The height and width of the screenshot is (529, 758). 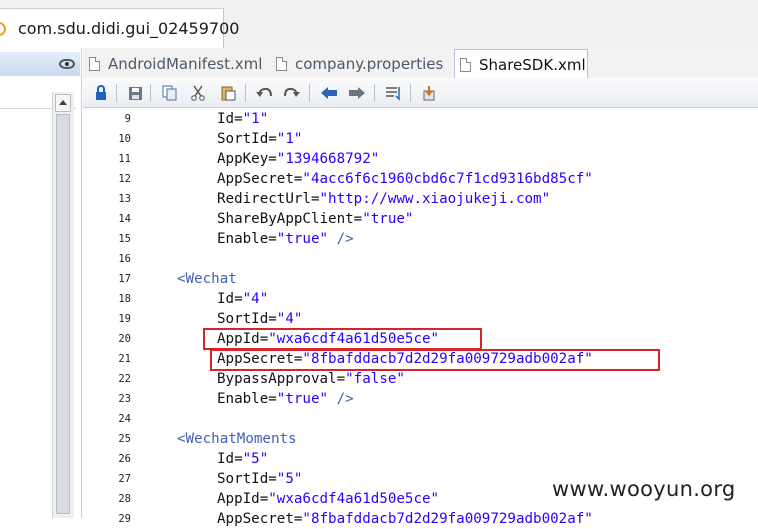 What do you see at coordinates (420, 379) in the screenshot?
I see `code-line: 22 BypassApproval="false"` at bounding box center [420, 379].